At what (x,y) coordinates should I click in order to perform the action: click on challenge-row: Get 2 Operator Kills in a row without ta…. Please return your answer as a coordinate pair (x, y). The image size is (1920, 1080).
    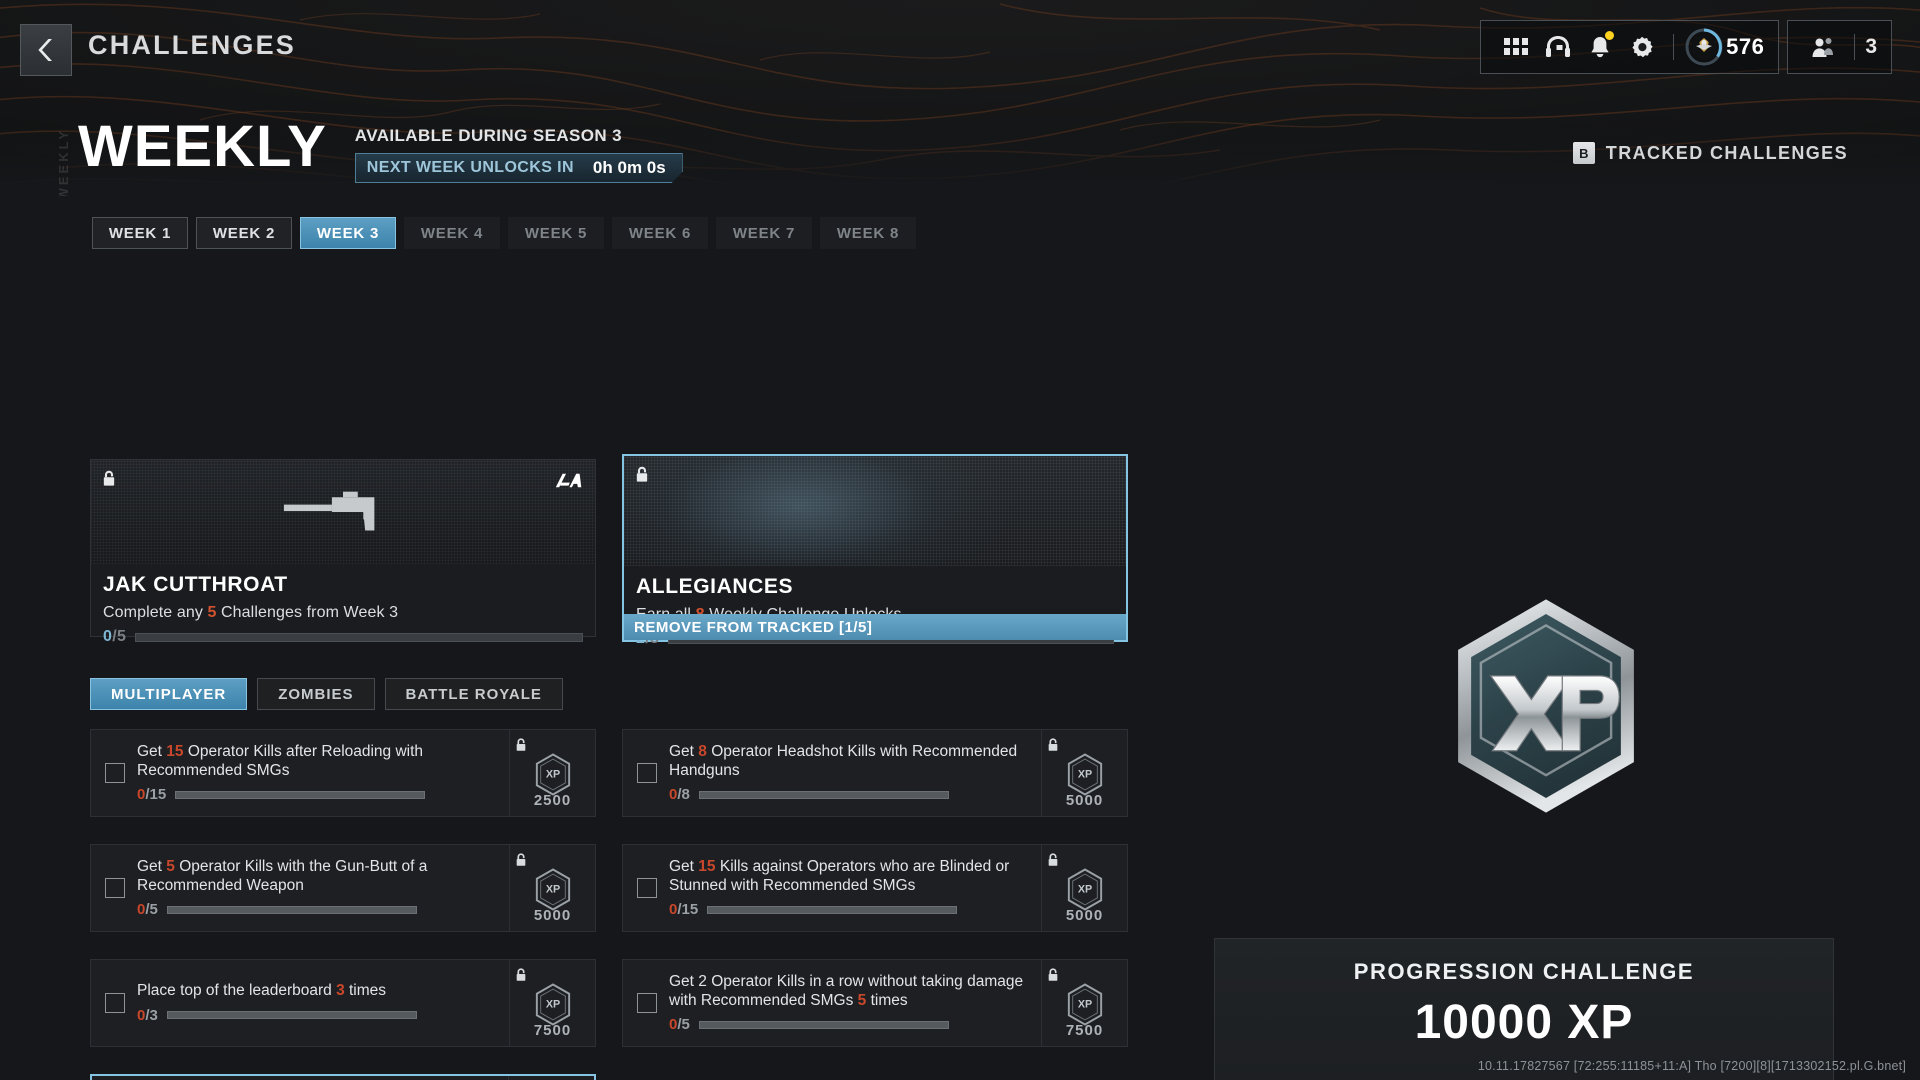
    Looking at the image, I should click on (875, 1003).